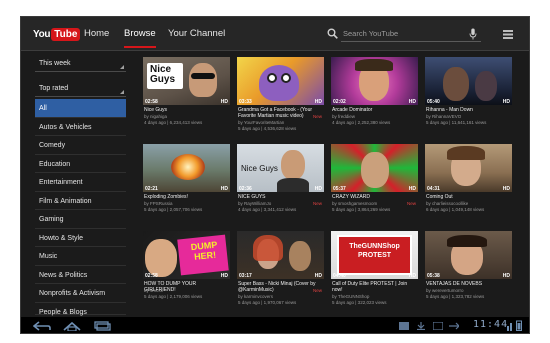 The height and width of the screenshot is (343, 550). Describe the element at coordinates (80, 309) in the screenshot. I see `category-people: People & Blogs` at that location.